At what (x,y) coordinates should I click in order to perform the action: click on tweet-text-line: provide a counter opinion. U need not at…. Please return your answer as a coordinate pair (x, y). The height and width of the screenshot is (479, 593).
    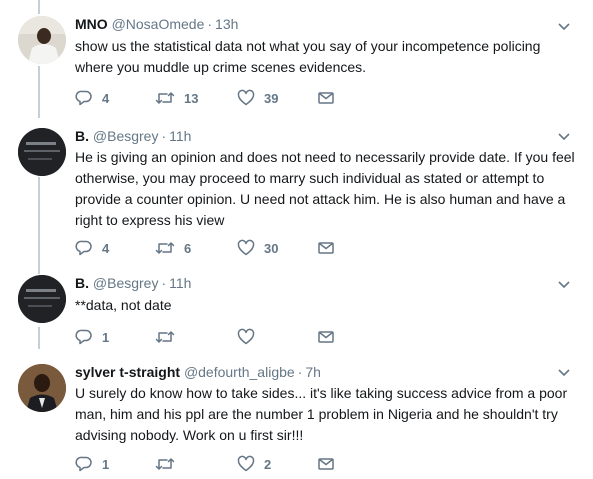
    Looking at the image, I should click on (320, 199).